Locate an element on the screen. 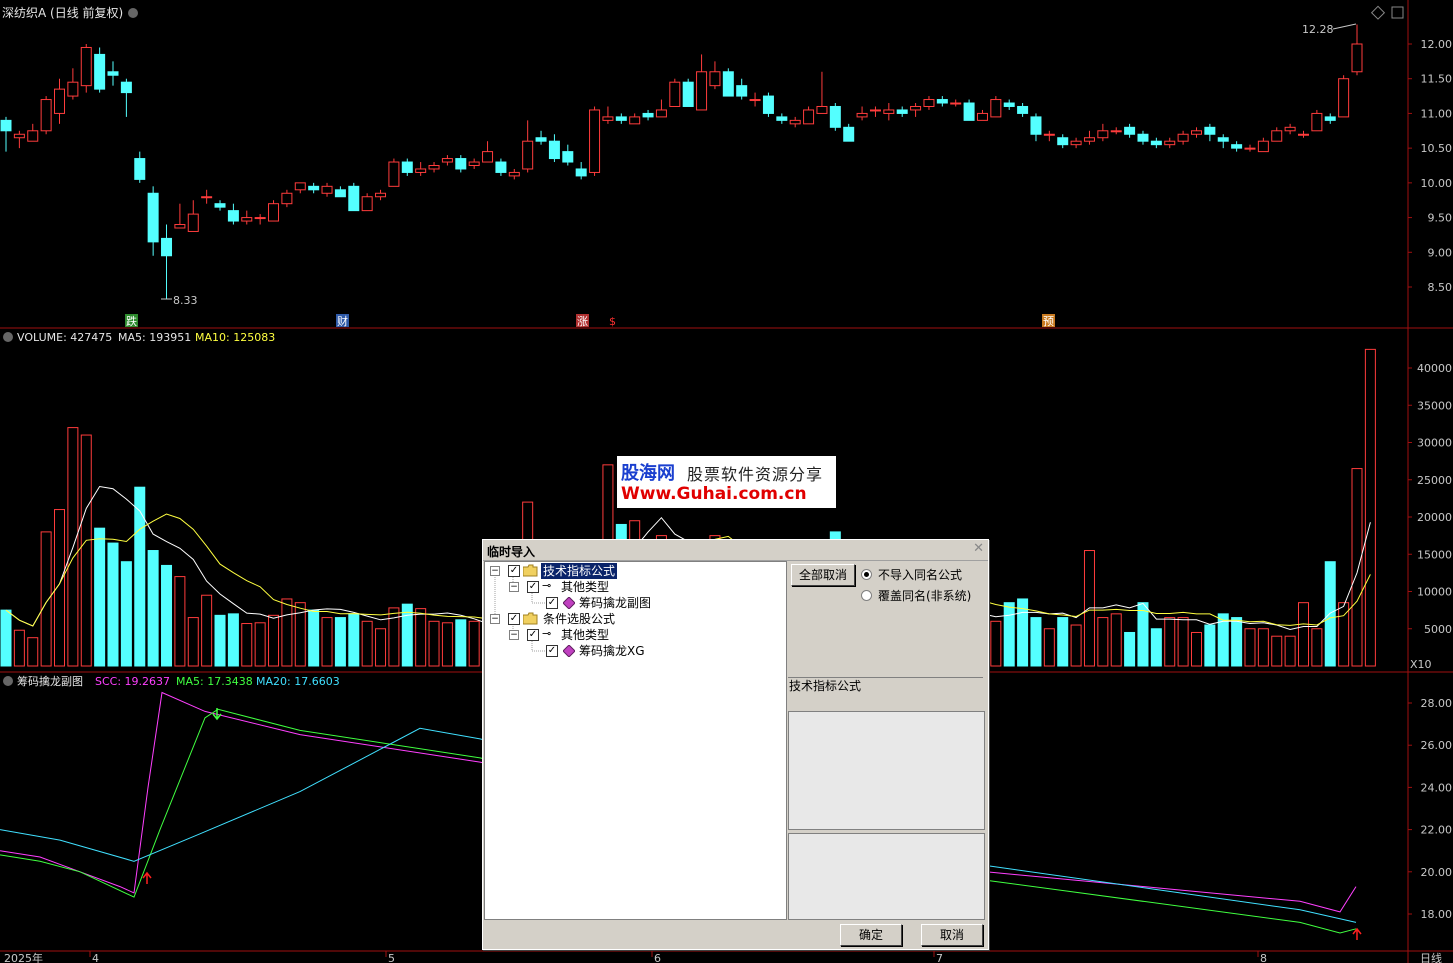 This screenshot has width=1453, height=963. formula-icon is located at coordinates (569, 603).